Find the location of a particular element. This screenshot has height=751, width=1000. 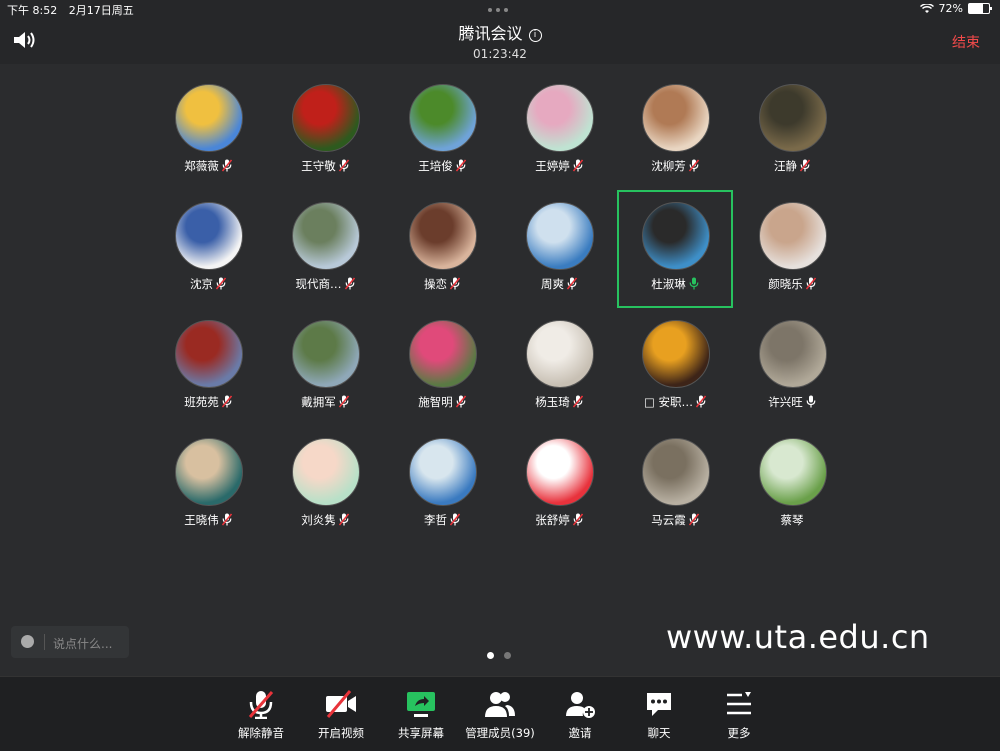

mic-muted-button: 解除静音 is located at coordinates (261, 715).